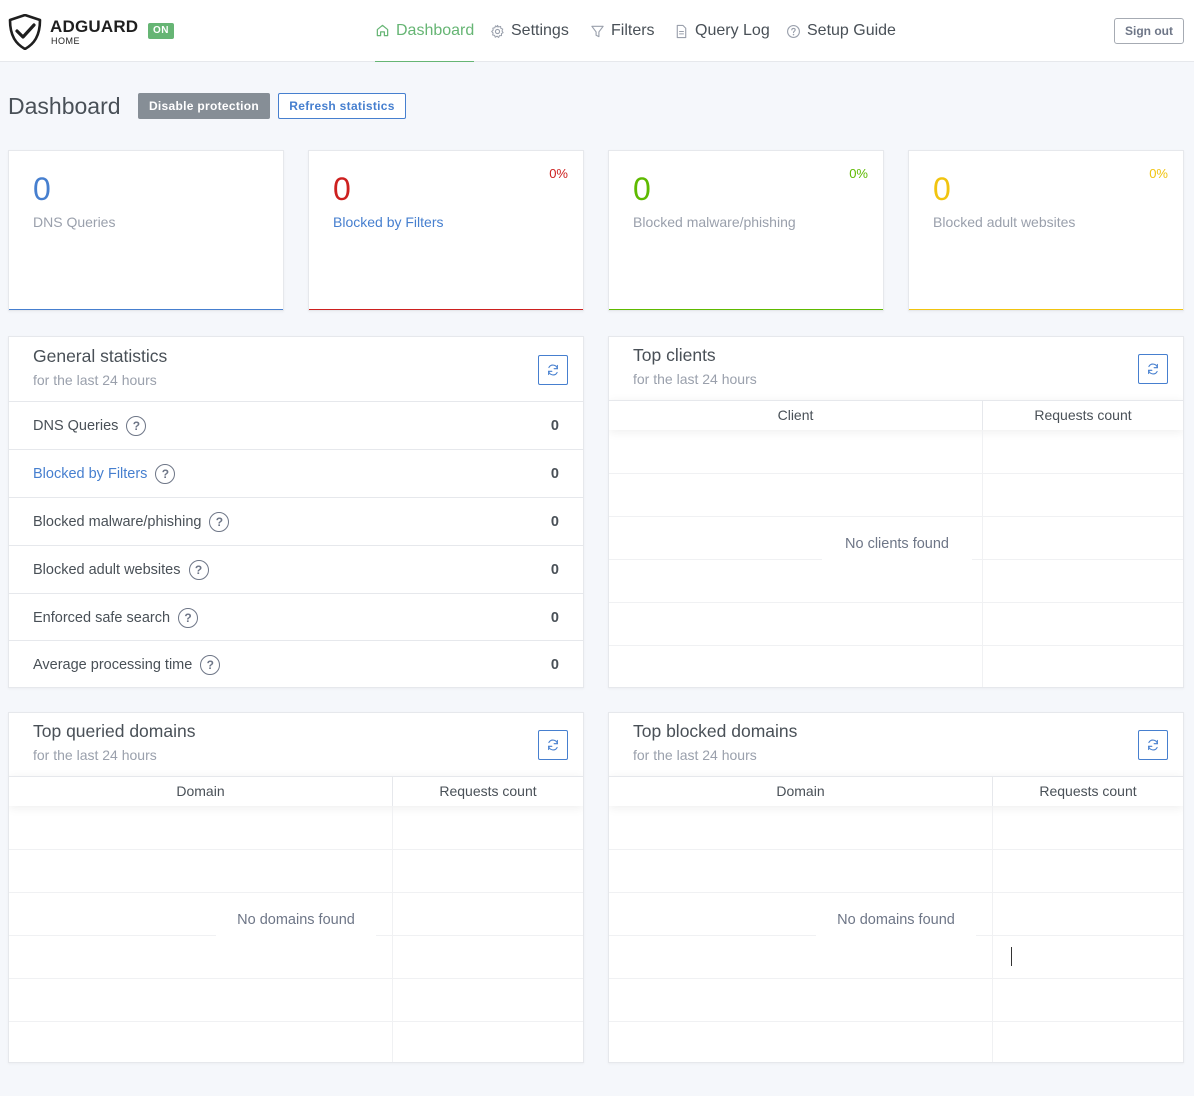  I want to click on disable-protection-button: Disable protection, so click(204, 106).